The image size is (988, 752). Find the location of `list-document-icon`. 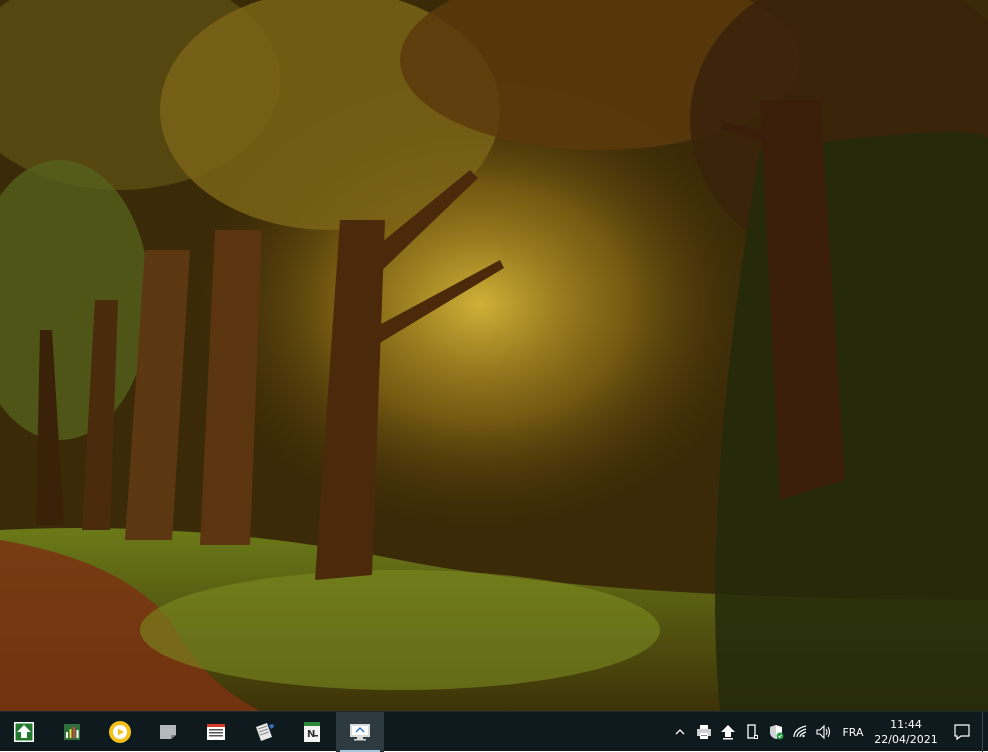

list-document-icon is located at coordinates (216, 731).